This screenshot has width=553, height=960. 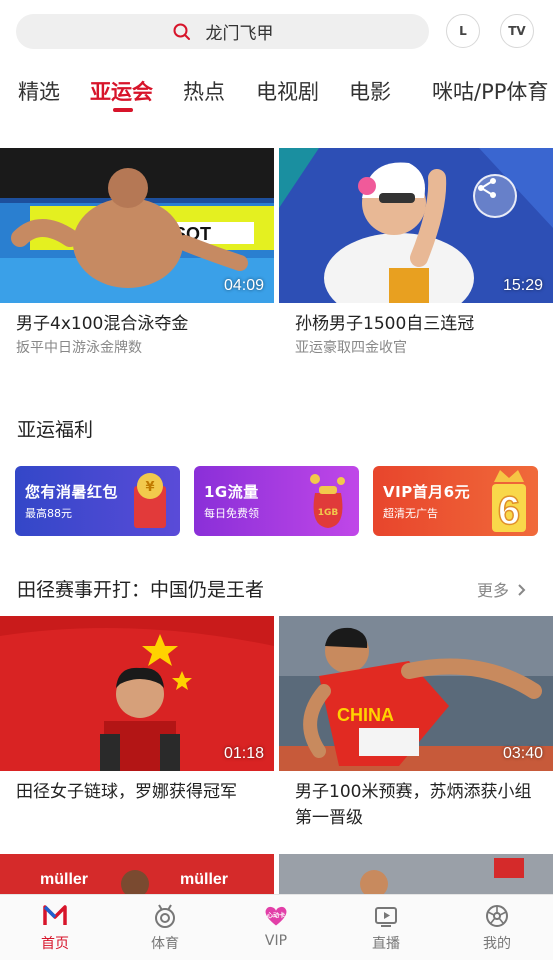 What do you see at coordinates (137, 225) in the screenshot?
I see `video-thumbnail: TISSOT 04:09` at bounding box center [137, 225].